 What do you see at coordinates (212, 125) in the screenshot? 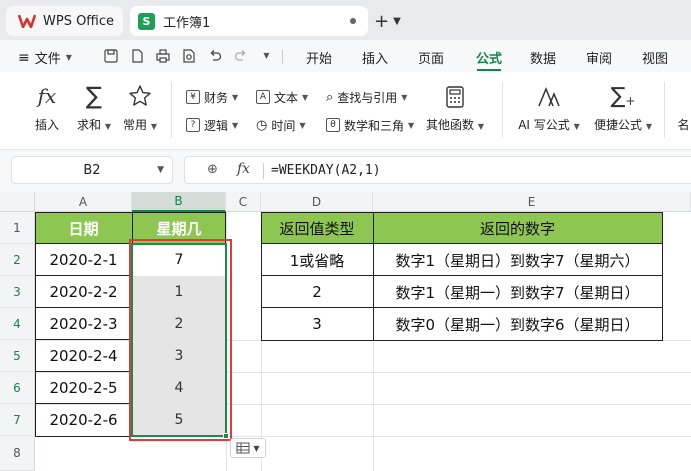
I see `logic-functions-button: ? 逻辑 ▼` at bounding box center [212, 125].